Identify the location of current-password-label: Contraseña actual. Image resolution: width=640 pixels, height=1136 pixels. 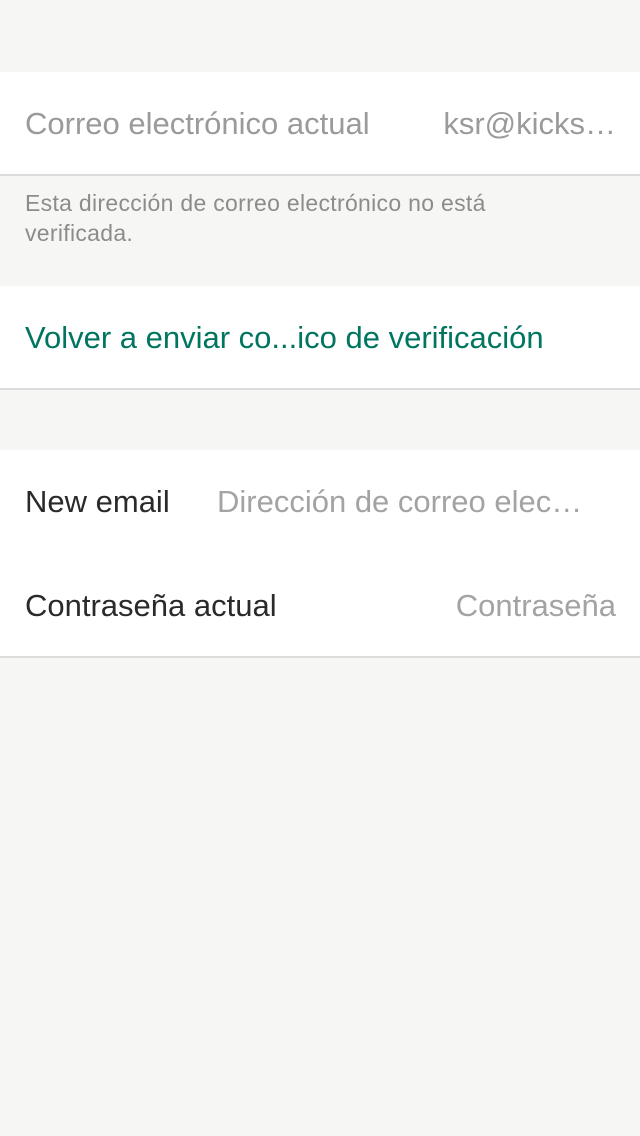
(151, 605).